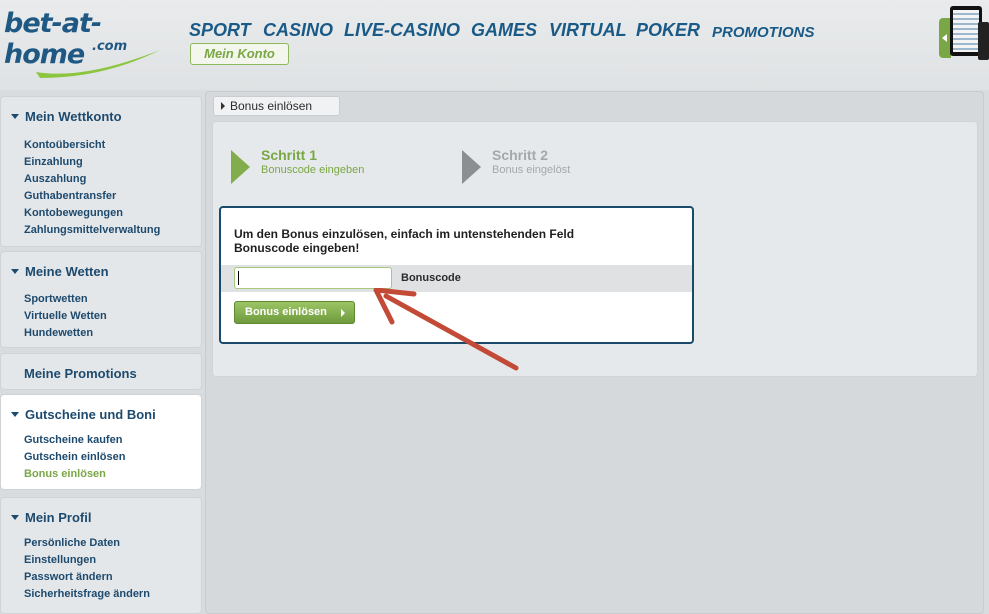  What do you see at coordinates (65, 299) in the screenshot?
I see `sidebar-link-sportwetten: Sportwetten` at bounding box center [65, 299].